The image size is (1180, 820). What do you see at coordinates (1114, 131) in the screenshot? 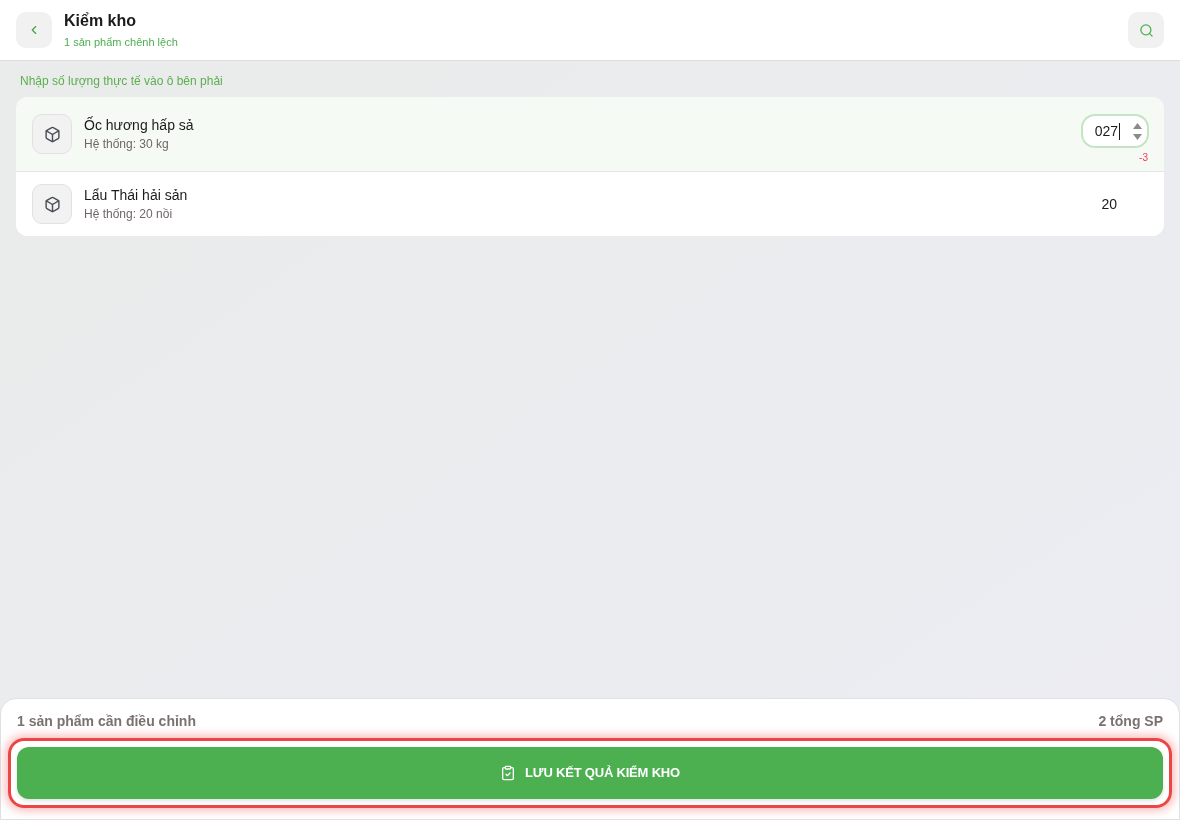
I see `quantity-input: 027` at bounding box center [1114, 131].